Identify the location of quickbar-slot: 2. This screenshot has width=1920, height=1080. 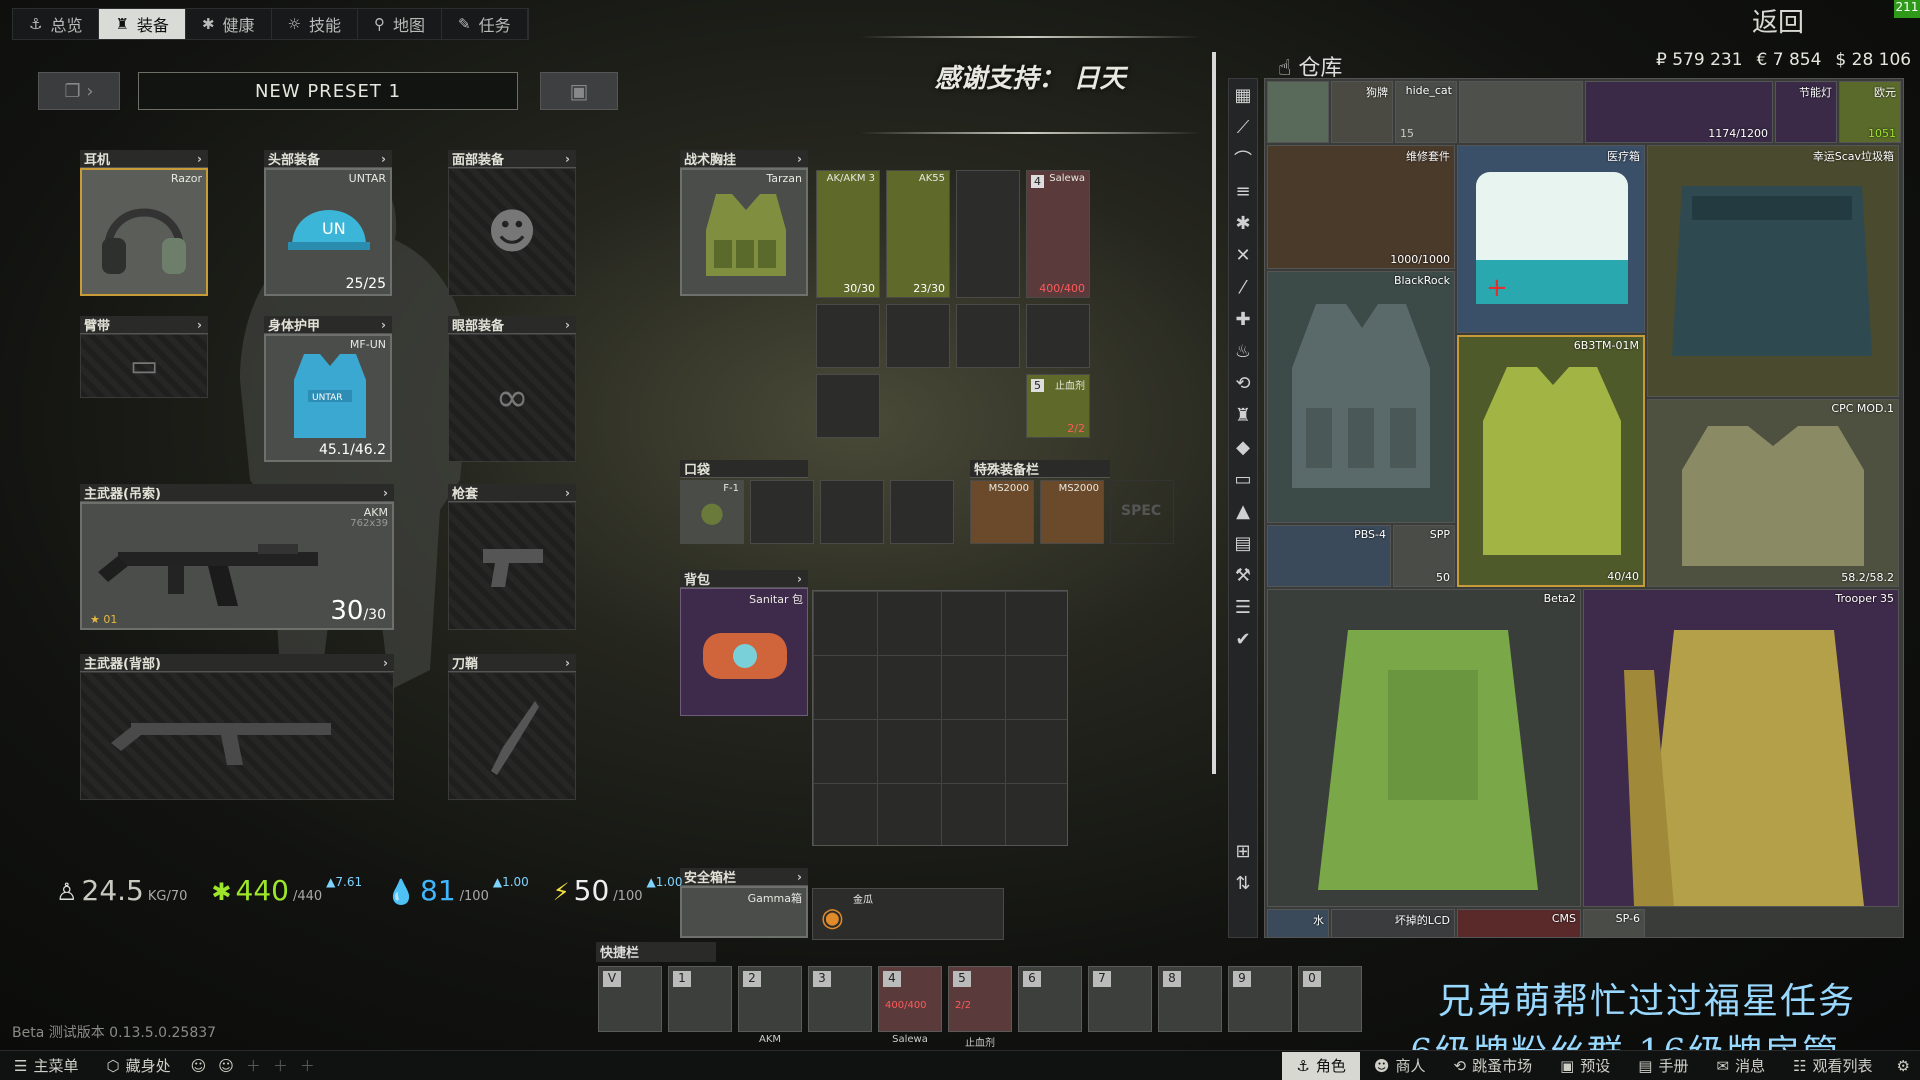
(770, 999).